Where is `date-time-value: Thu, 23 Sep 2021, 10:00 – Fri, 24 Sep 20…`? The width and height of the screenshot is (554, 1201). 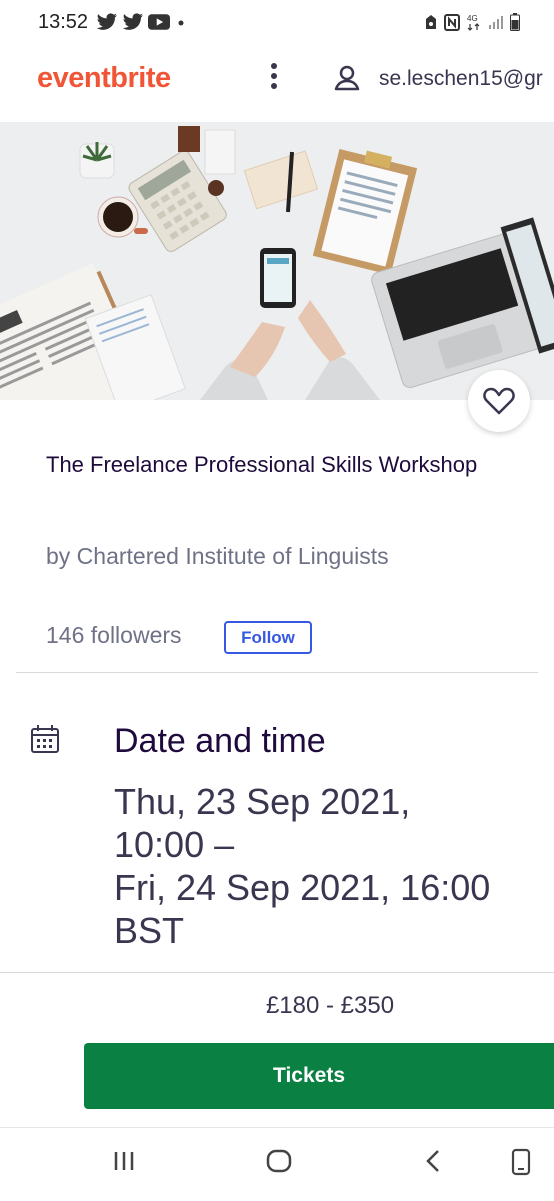 date-time-value: Thu, 23 Sep 2021, 10:00 – Fri, 24 Sep 20… is located at coordinates (329, 866).